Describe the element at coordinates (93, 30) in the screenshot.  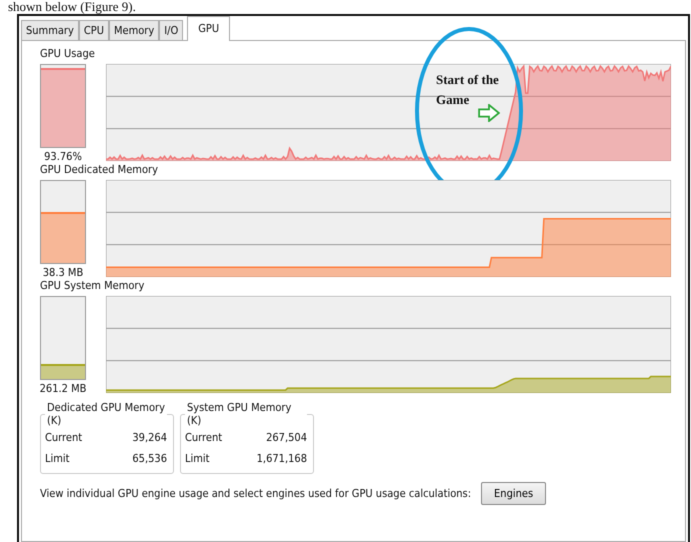
I see `tab: CPU` at that location.